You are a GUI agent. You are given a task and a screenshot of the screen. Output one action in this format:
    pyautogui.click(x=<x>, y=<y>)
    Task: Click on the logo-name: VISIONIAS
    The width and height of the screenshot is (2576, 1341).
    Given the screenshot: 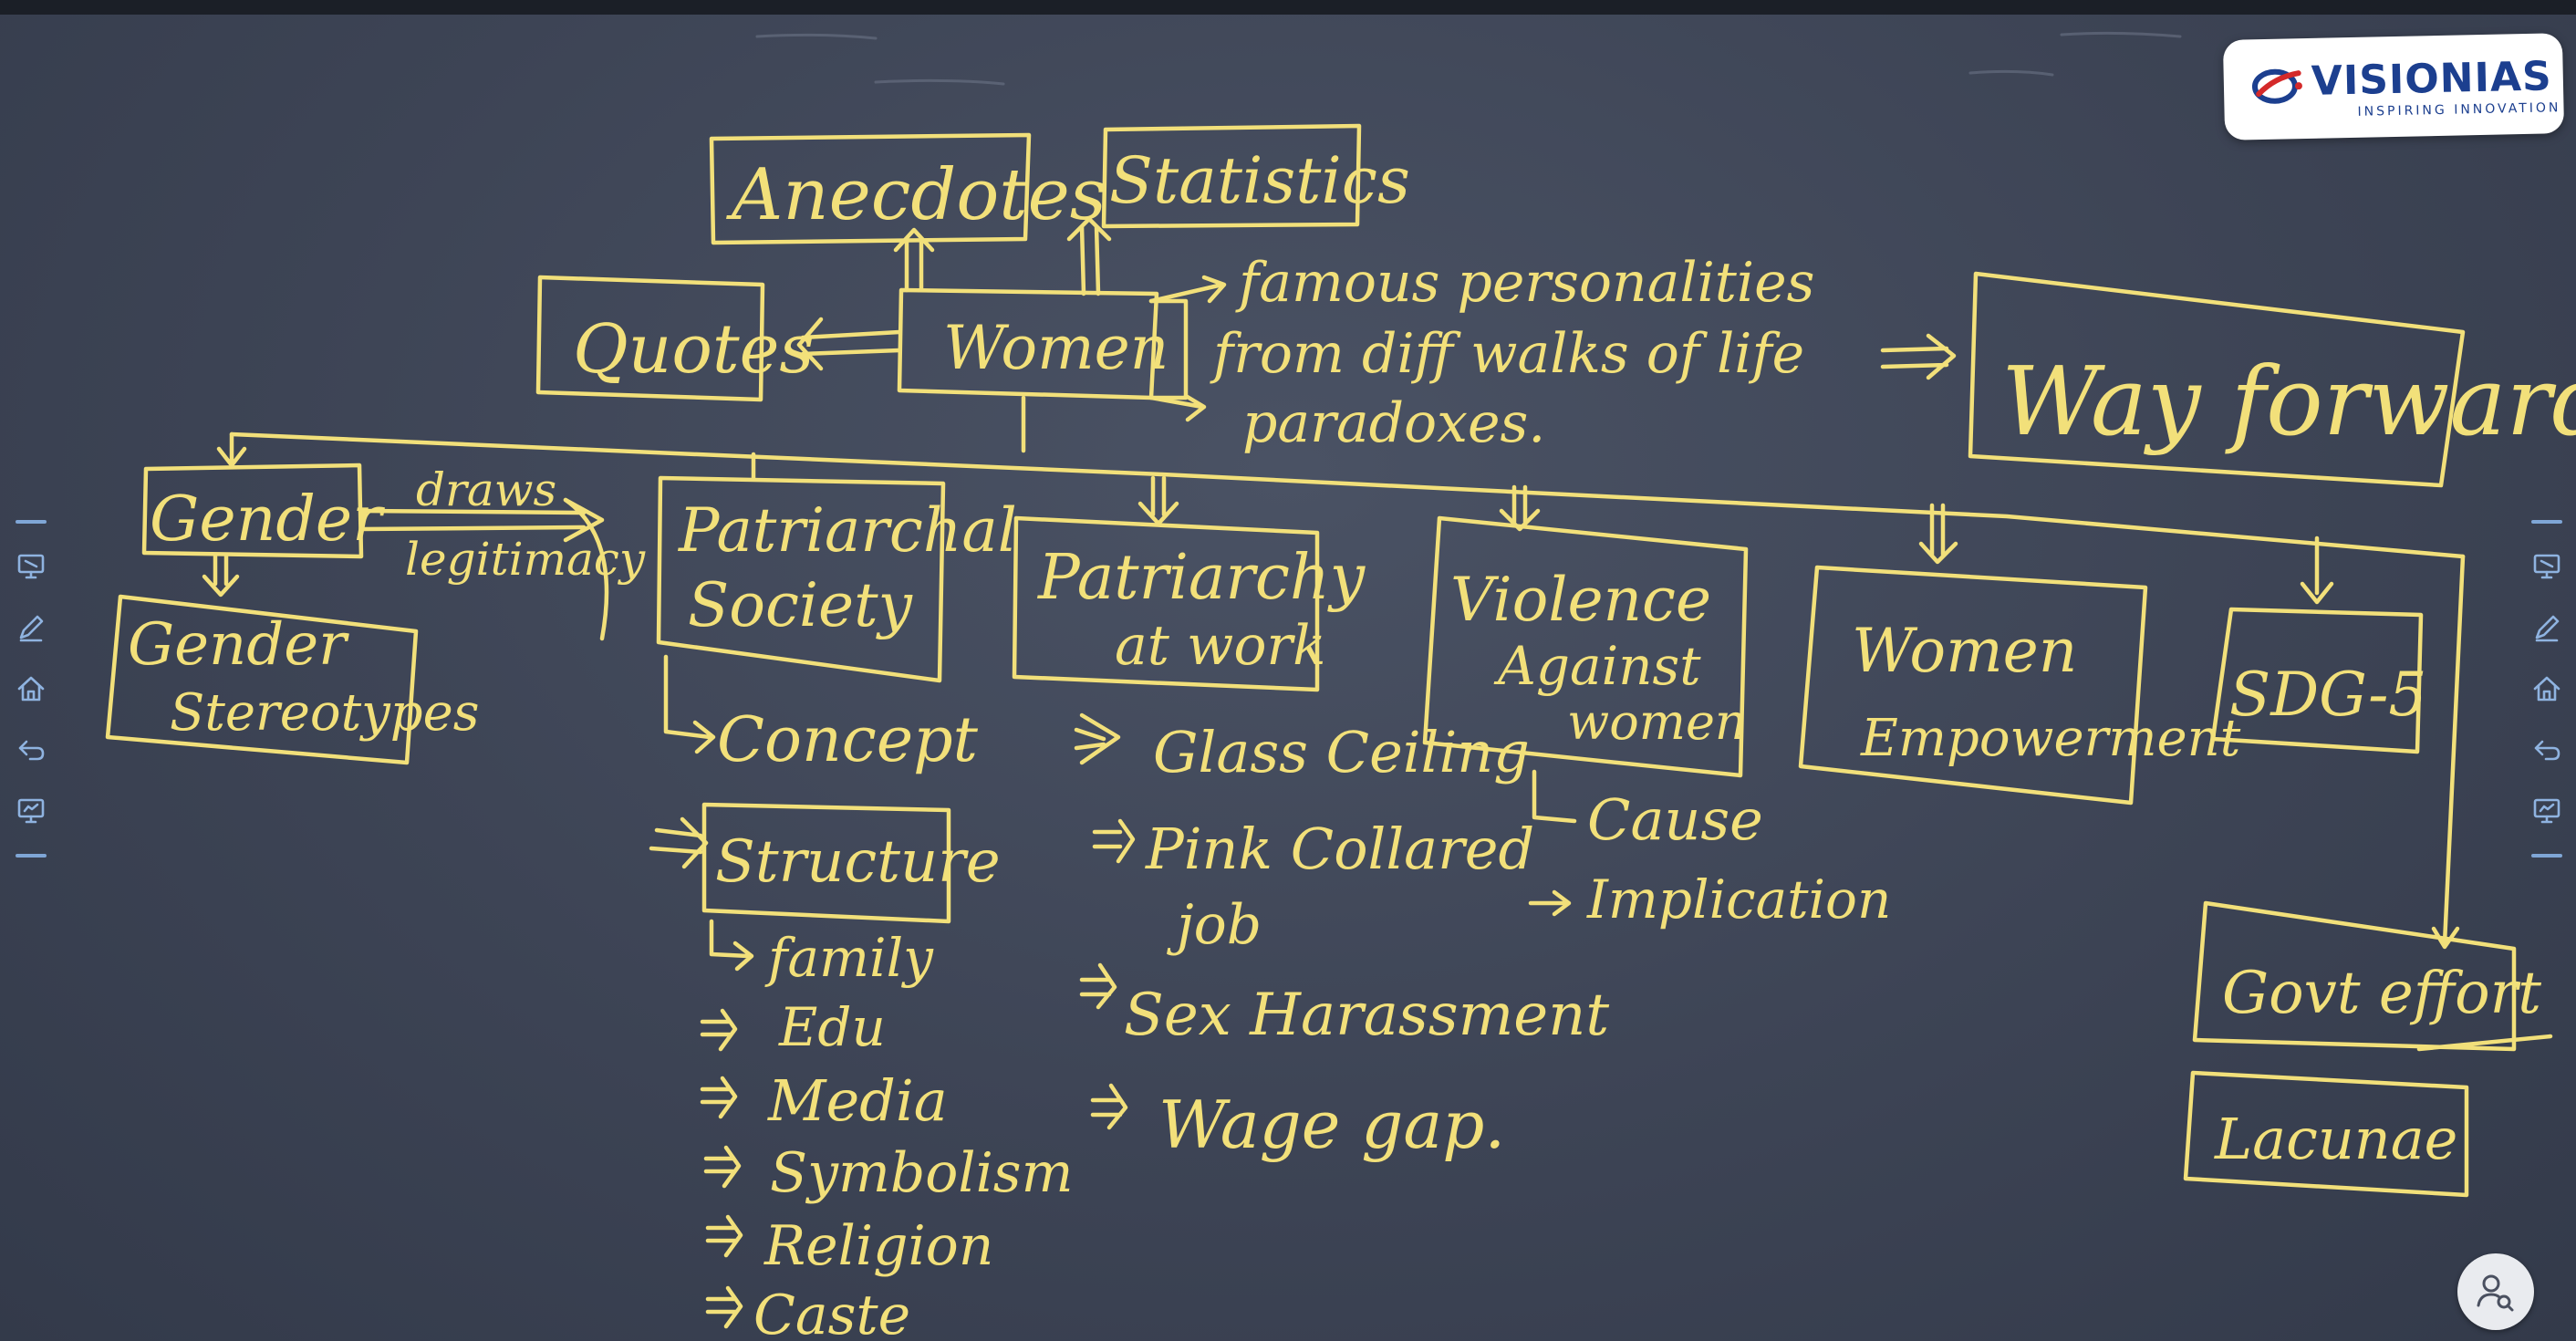 What is the action you would take?
    pyautogui.click(x=2432, y=79)
    